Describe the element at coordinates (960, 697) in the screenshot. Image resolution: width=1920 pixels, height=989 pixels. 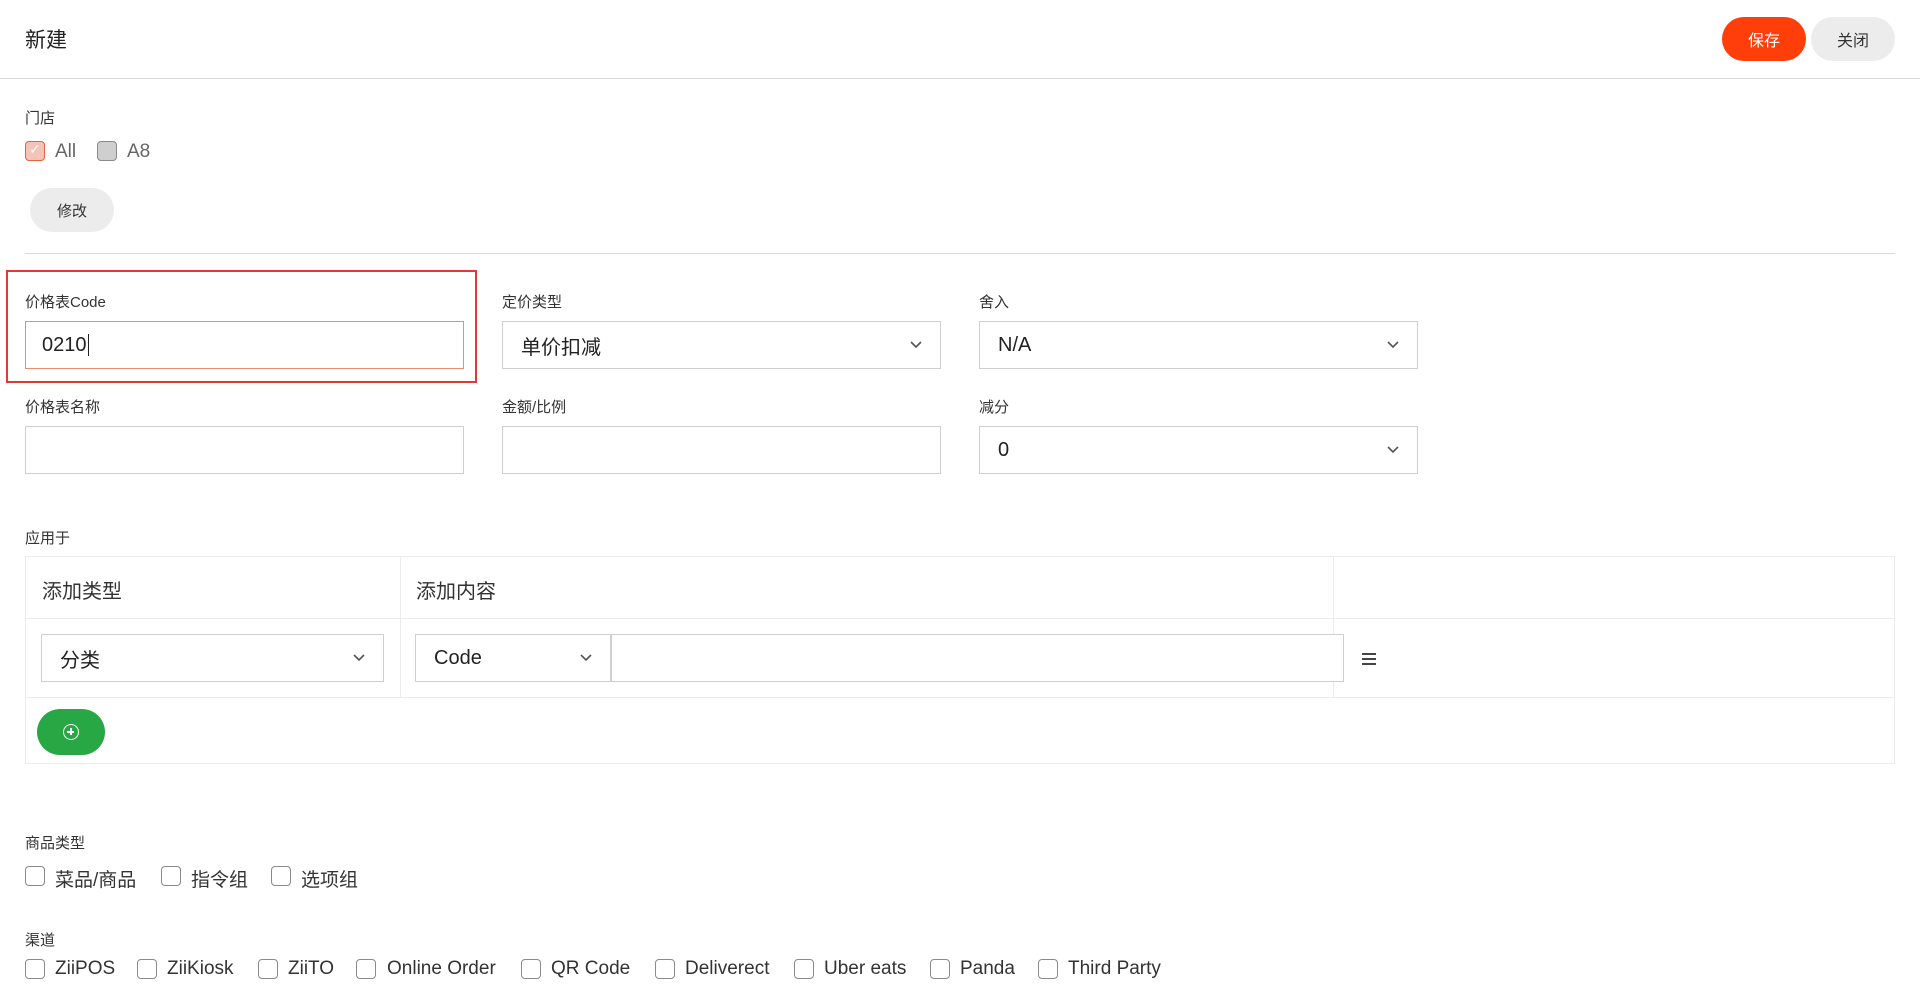
I see `row-divider` at that location.